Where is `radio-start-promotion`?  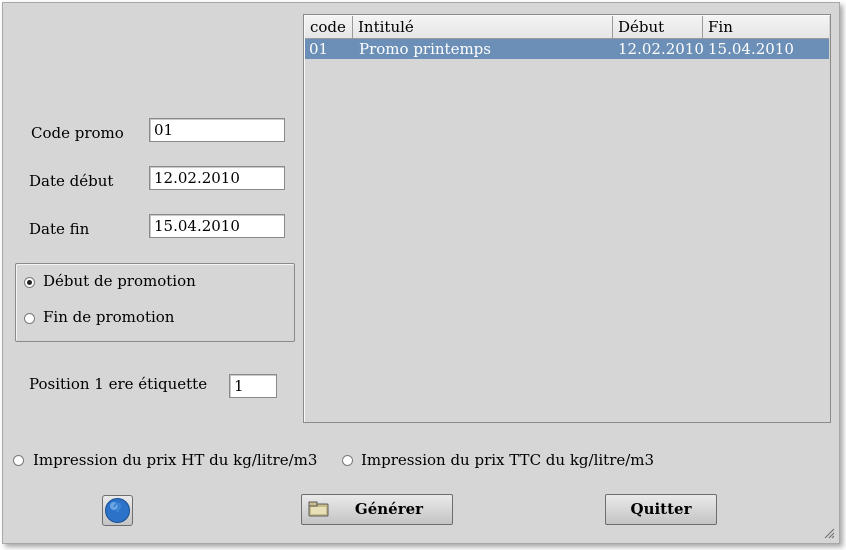
radio-start-promotion is located at coordinates (29, 282).